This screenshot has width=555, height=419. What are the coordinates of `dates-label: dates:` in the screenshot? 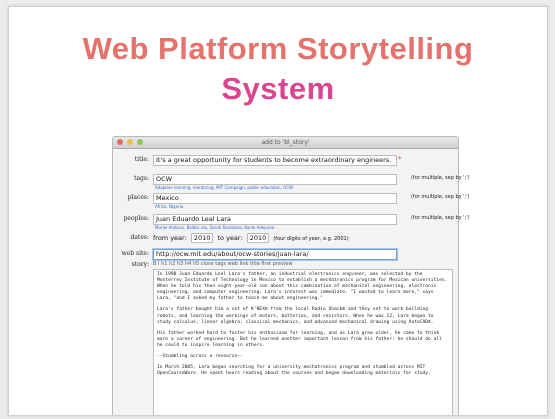 It's located at (139, 237).